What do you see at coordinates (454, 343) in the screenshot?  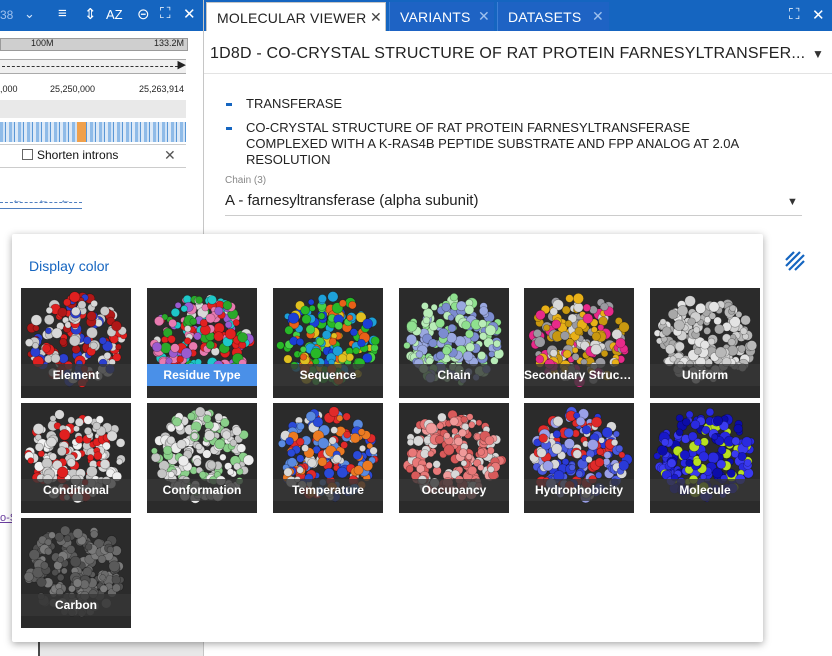 I see `color-option-chain: Chain` at bounding box center [454, 343].